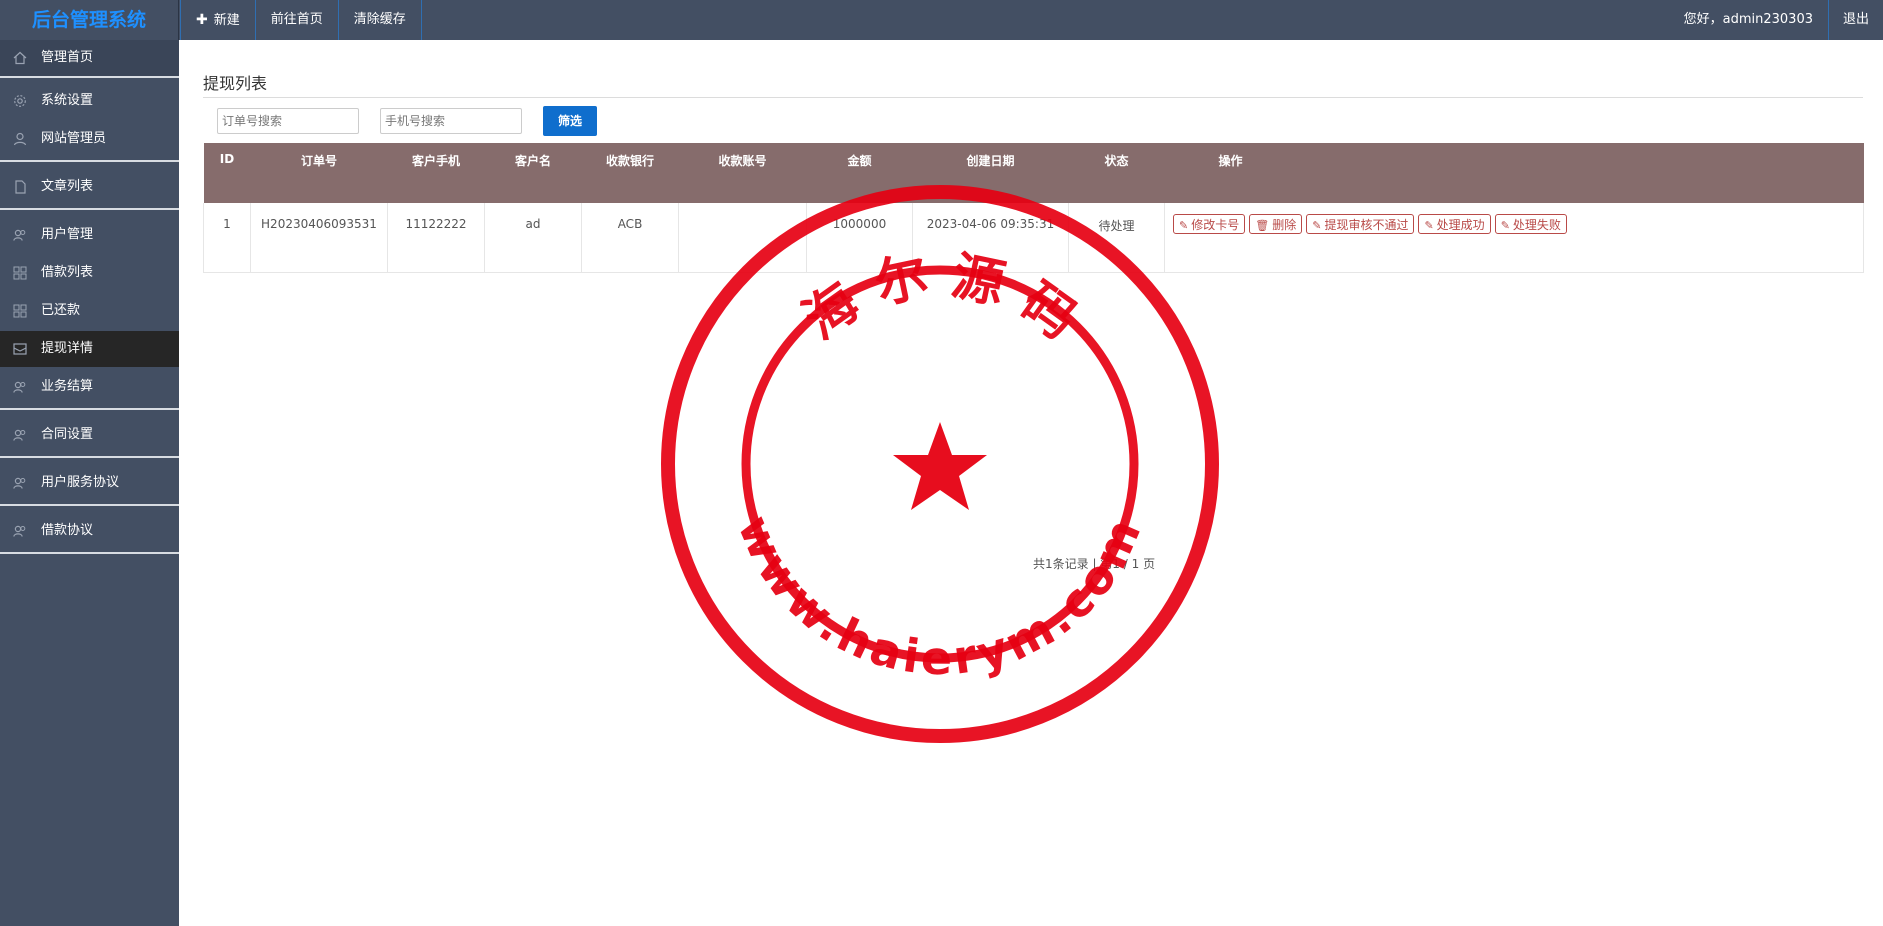 The height and width of the screenshot is (926, 1883). I want to click on sidebar-item-label: 用户服务协议, so click(80, 482).